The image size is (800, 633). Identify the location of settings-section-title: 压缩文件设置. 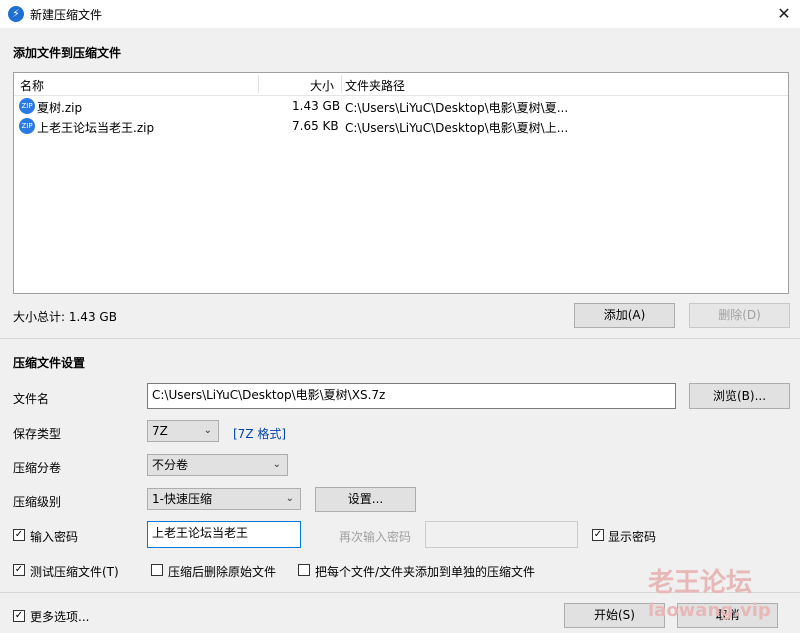
(49, 363).